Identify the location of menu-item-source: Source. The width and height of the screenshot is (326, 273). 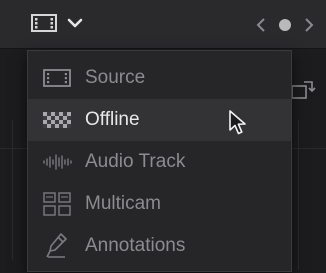
(159, 78).